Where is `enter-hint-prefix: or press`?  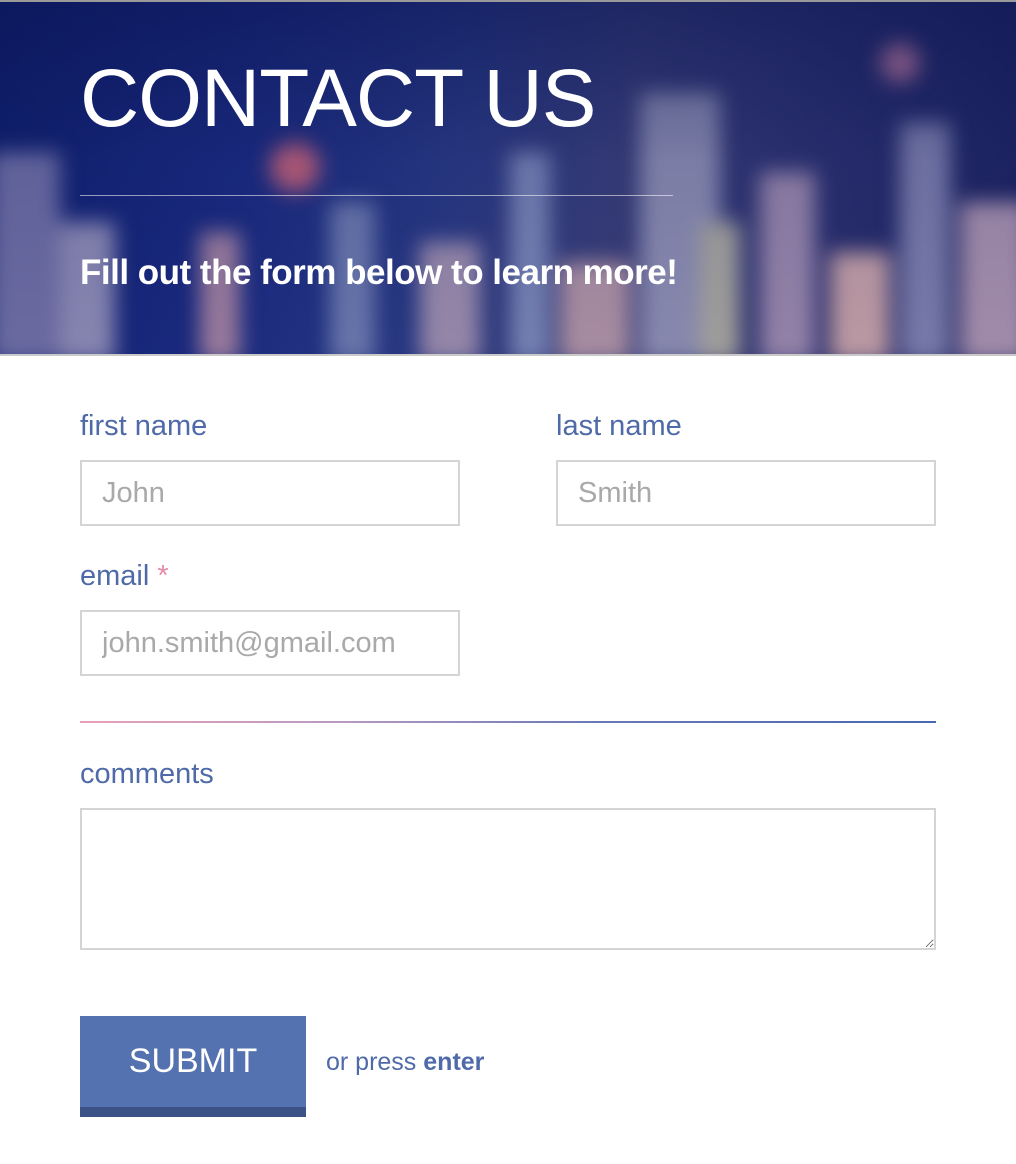
enter-hint-prefix: or press is located at coordinates (371, 1062).